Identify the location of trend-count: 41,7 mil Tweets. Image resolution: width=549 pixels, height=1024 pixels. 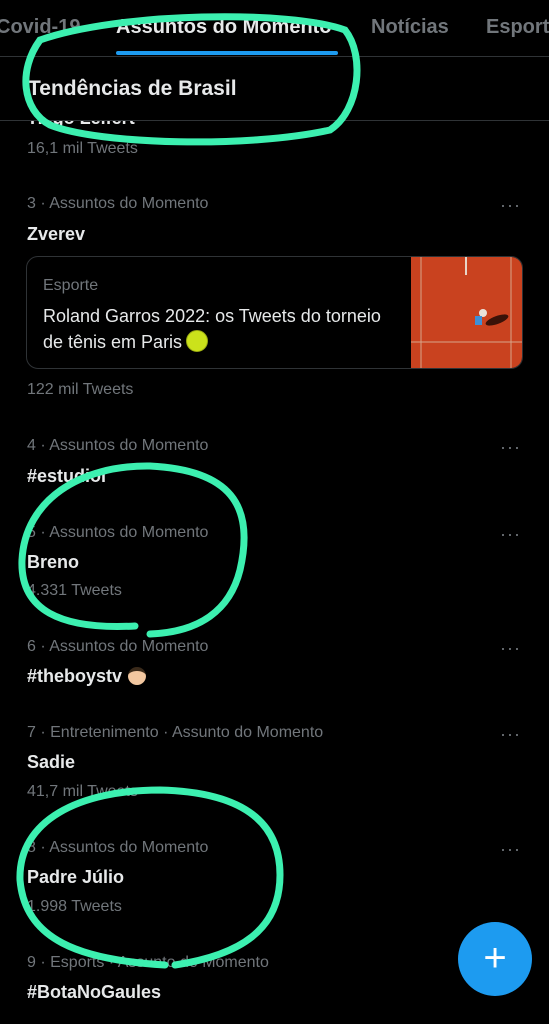
(82, 791).